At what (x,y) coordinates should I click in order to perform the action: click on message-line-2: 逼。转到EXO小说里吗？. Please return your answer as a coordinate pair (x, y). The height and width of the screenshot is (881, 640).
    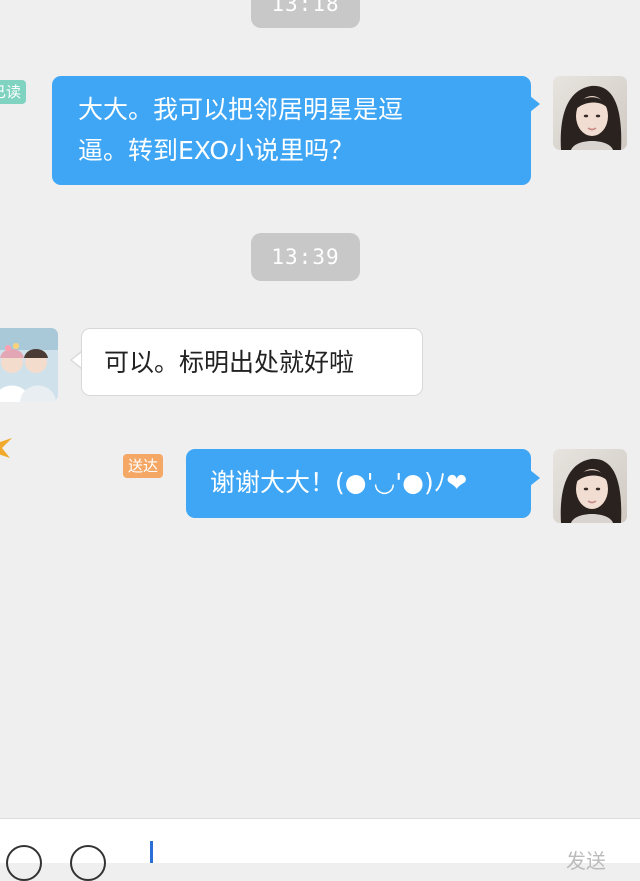
    Looking at the image, I should click on (216, 150).